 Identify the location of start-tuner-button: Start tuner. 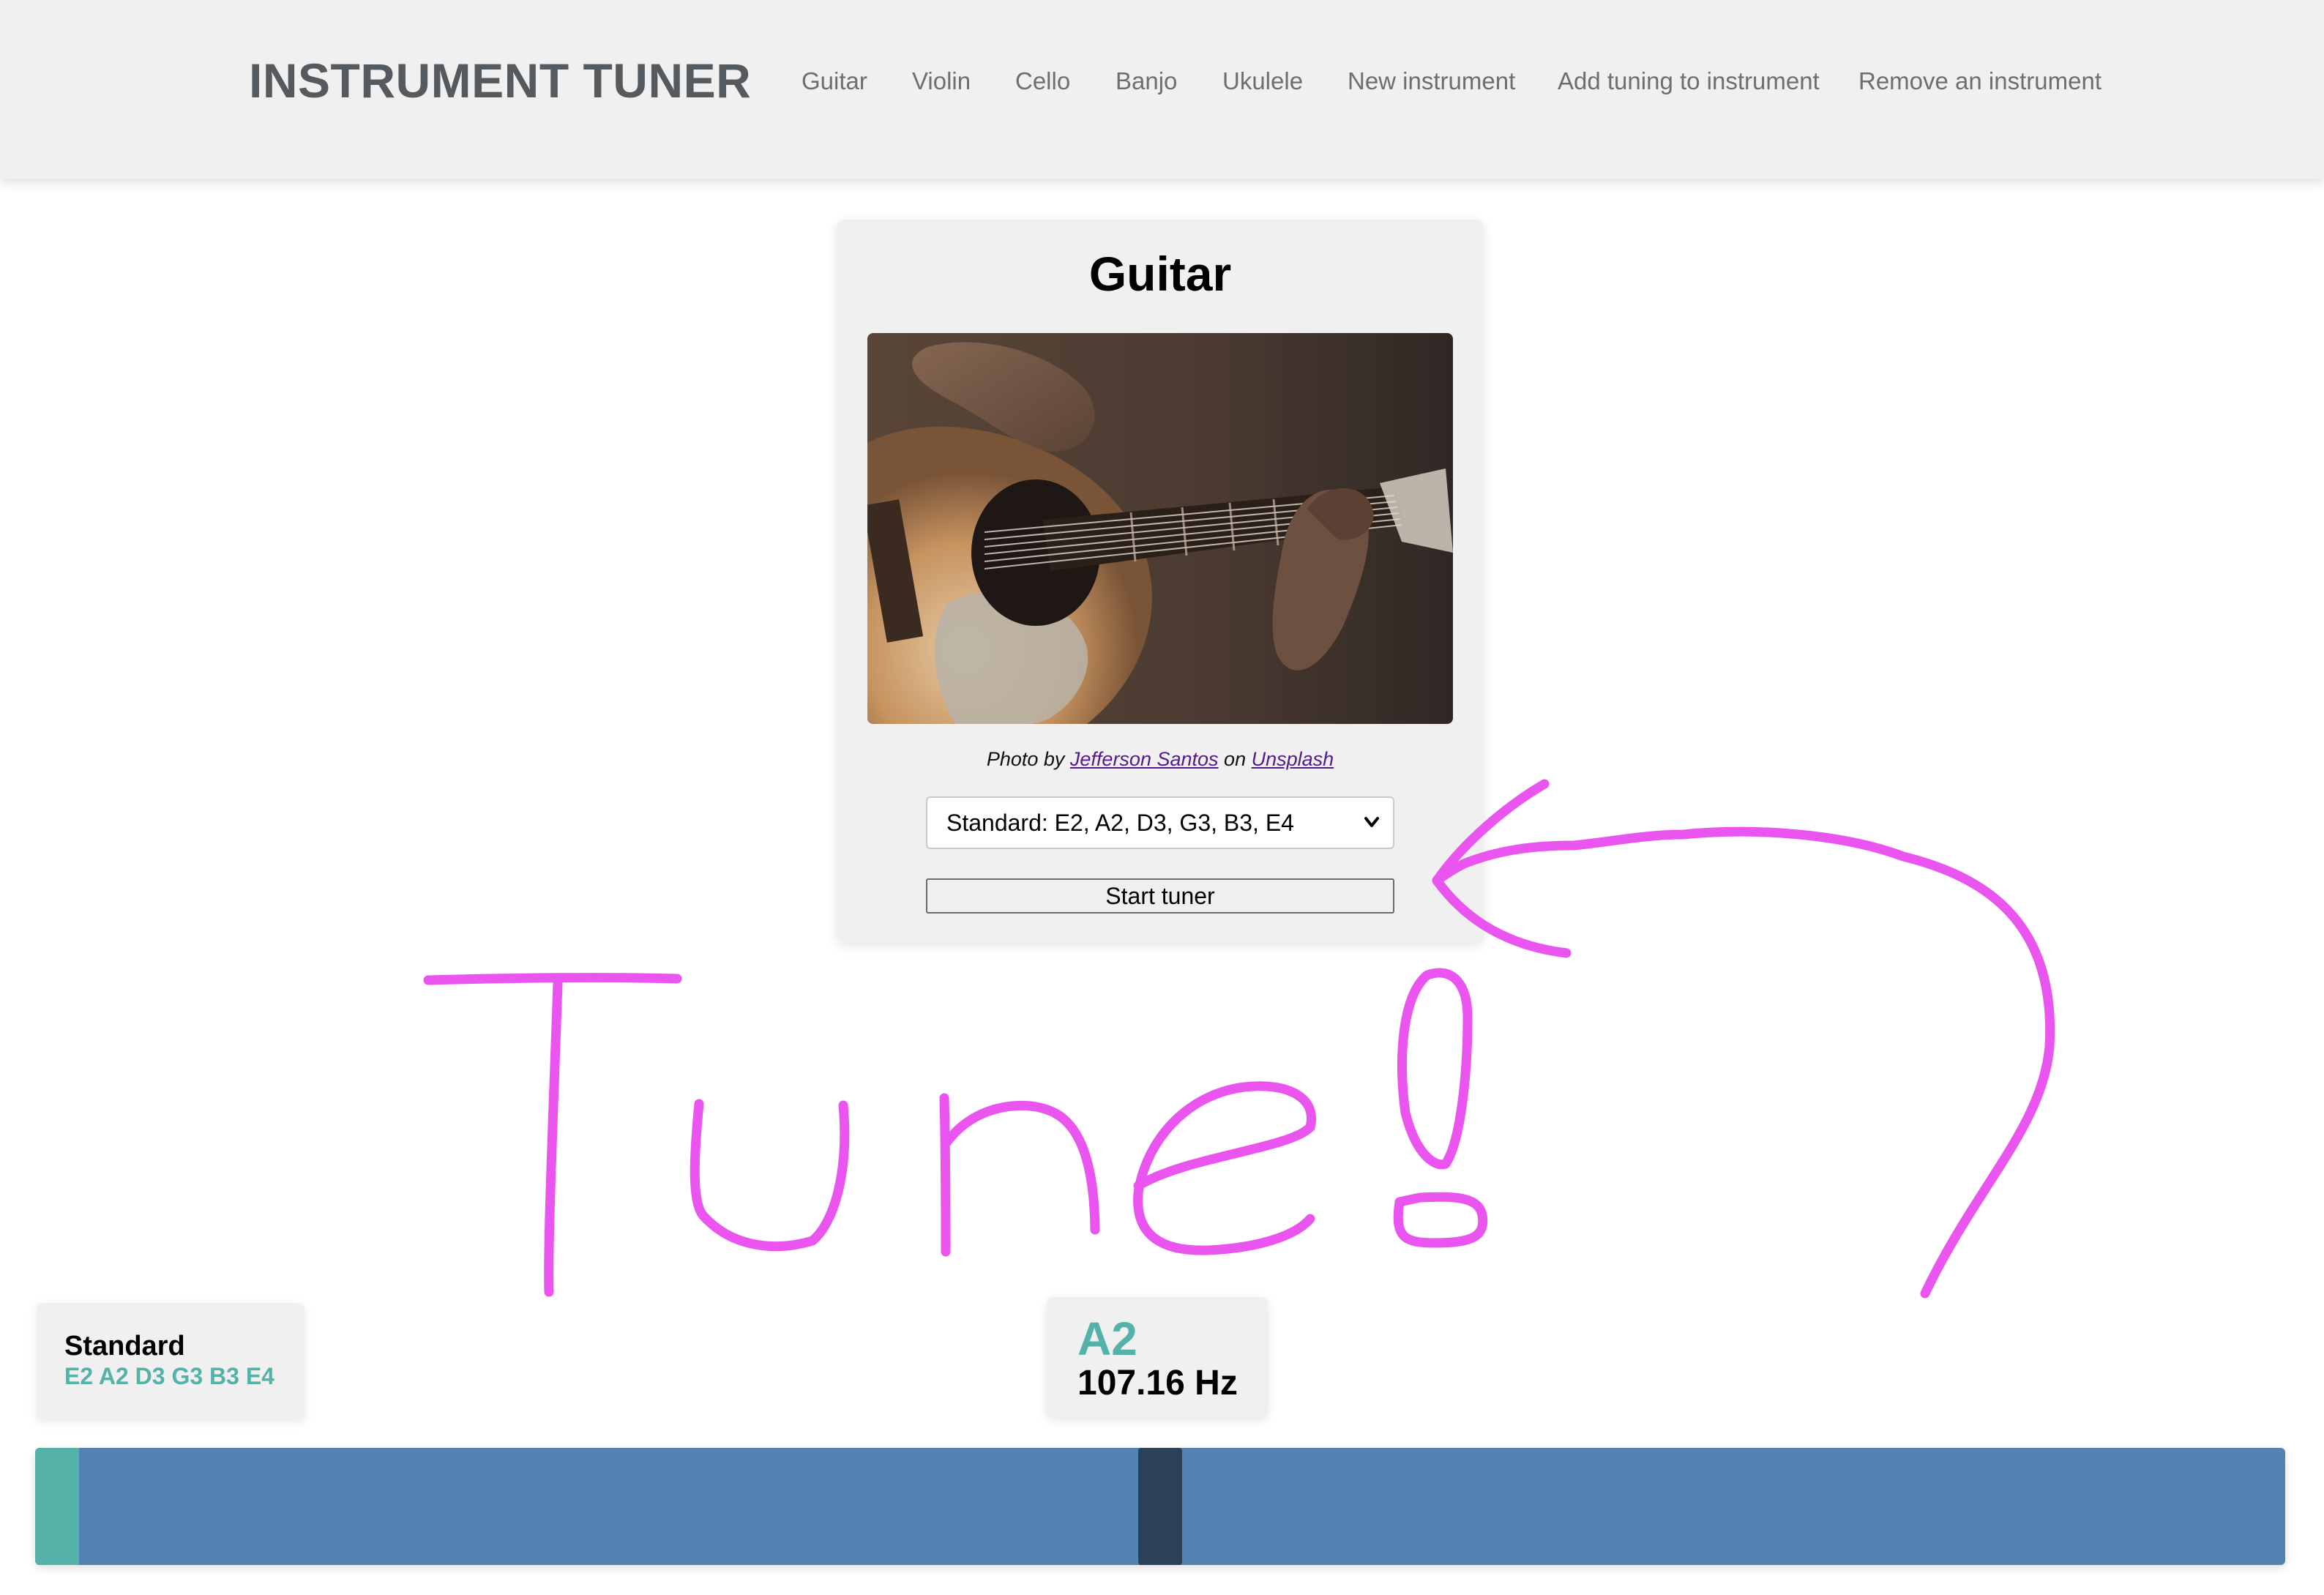
(1160, 896).